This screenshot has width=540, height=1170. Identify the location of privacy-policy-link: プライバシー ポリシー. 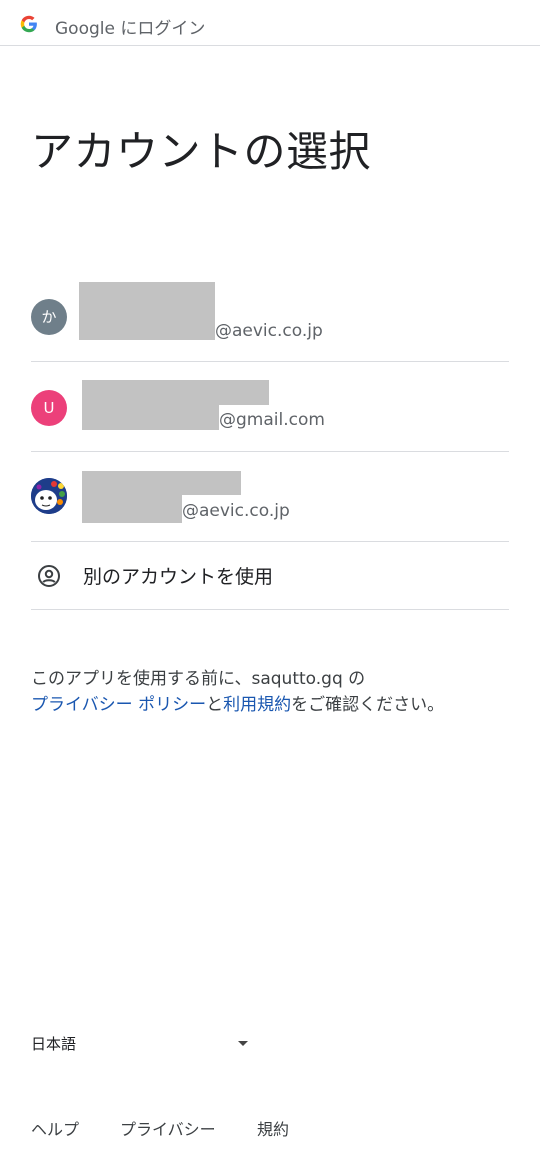
(118, 705).